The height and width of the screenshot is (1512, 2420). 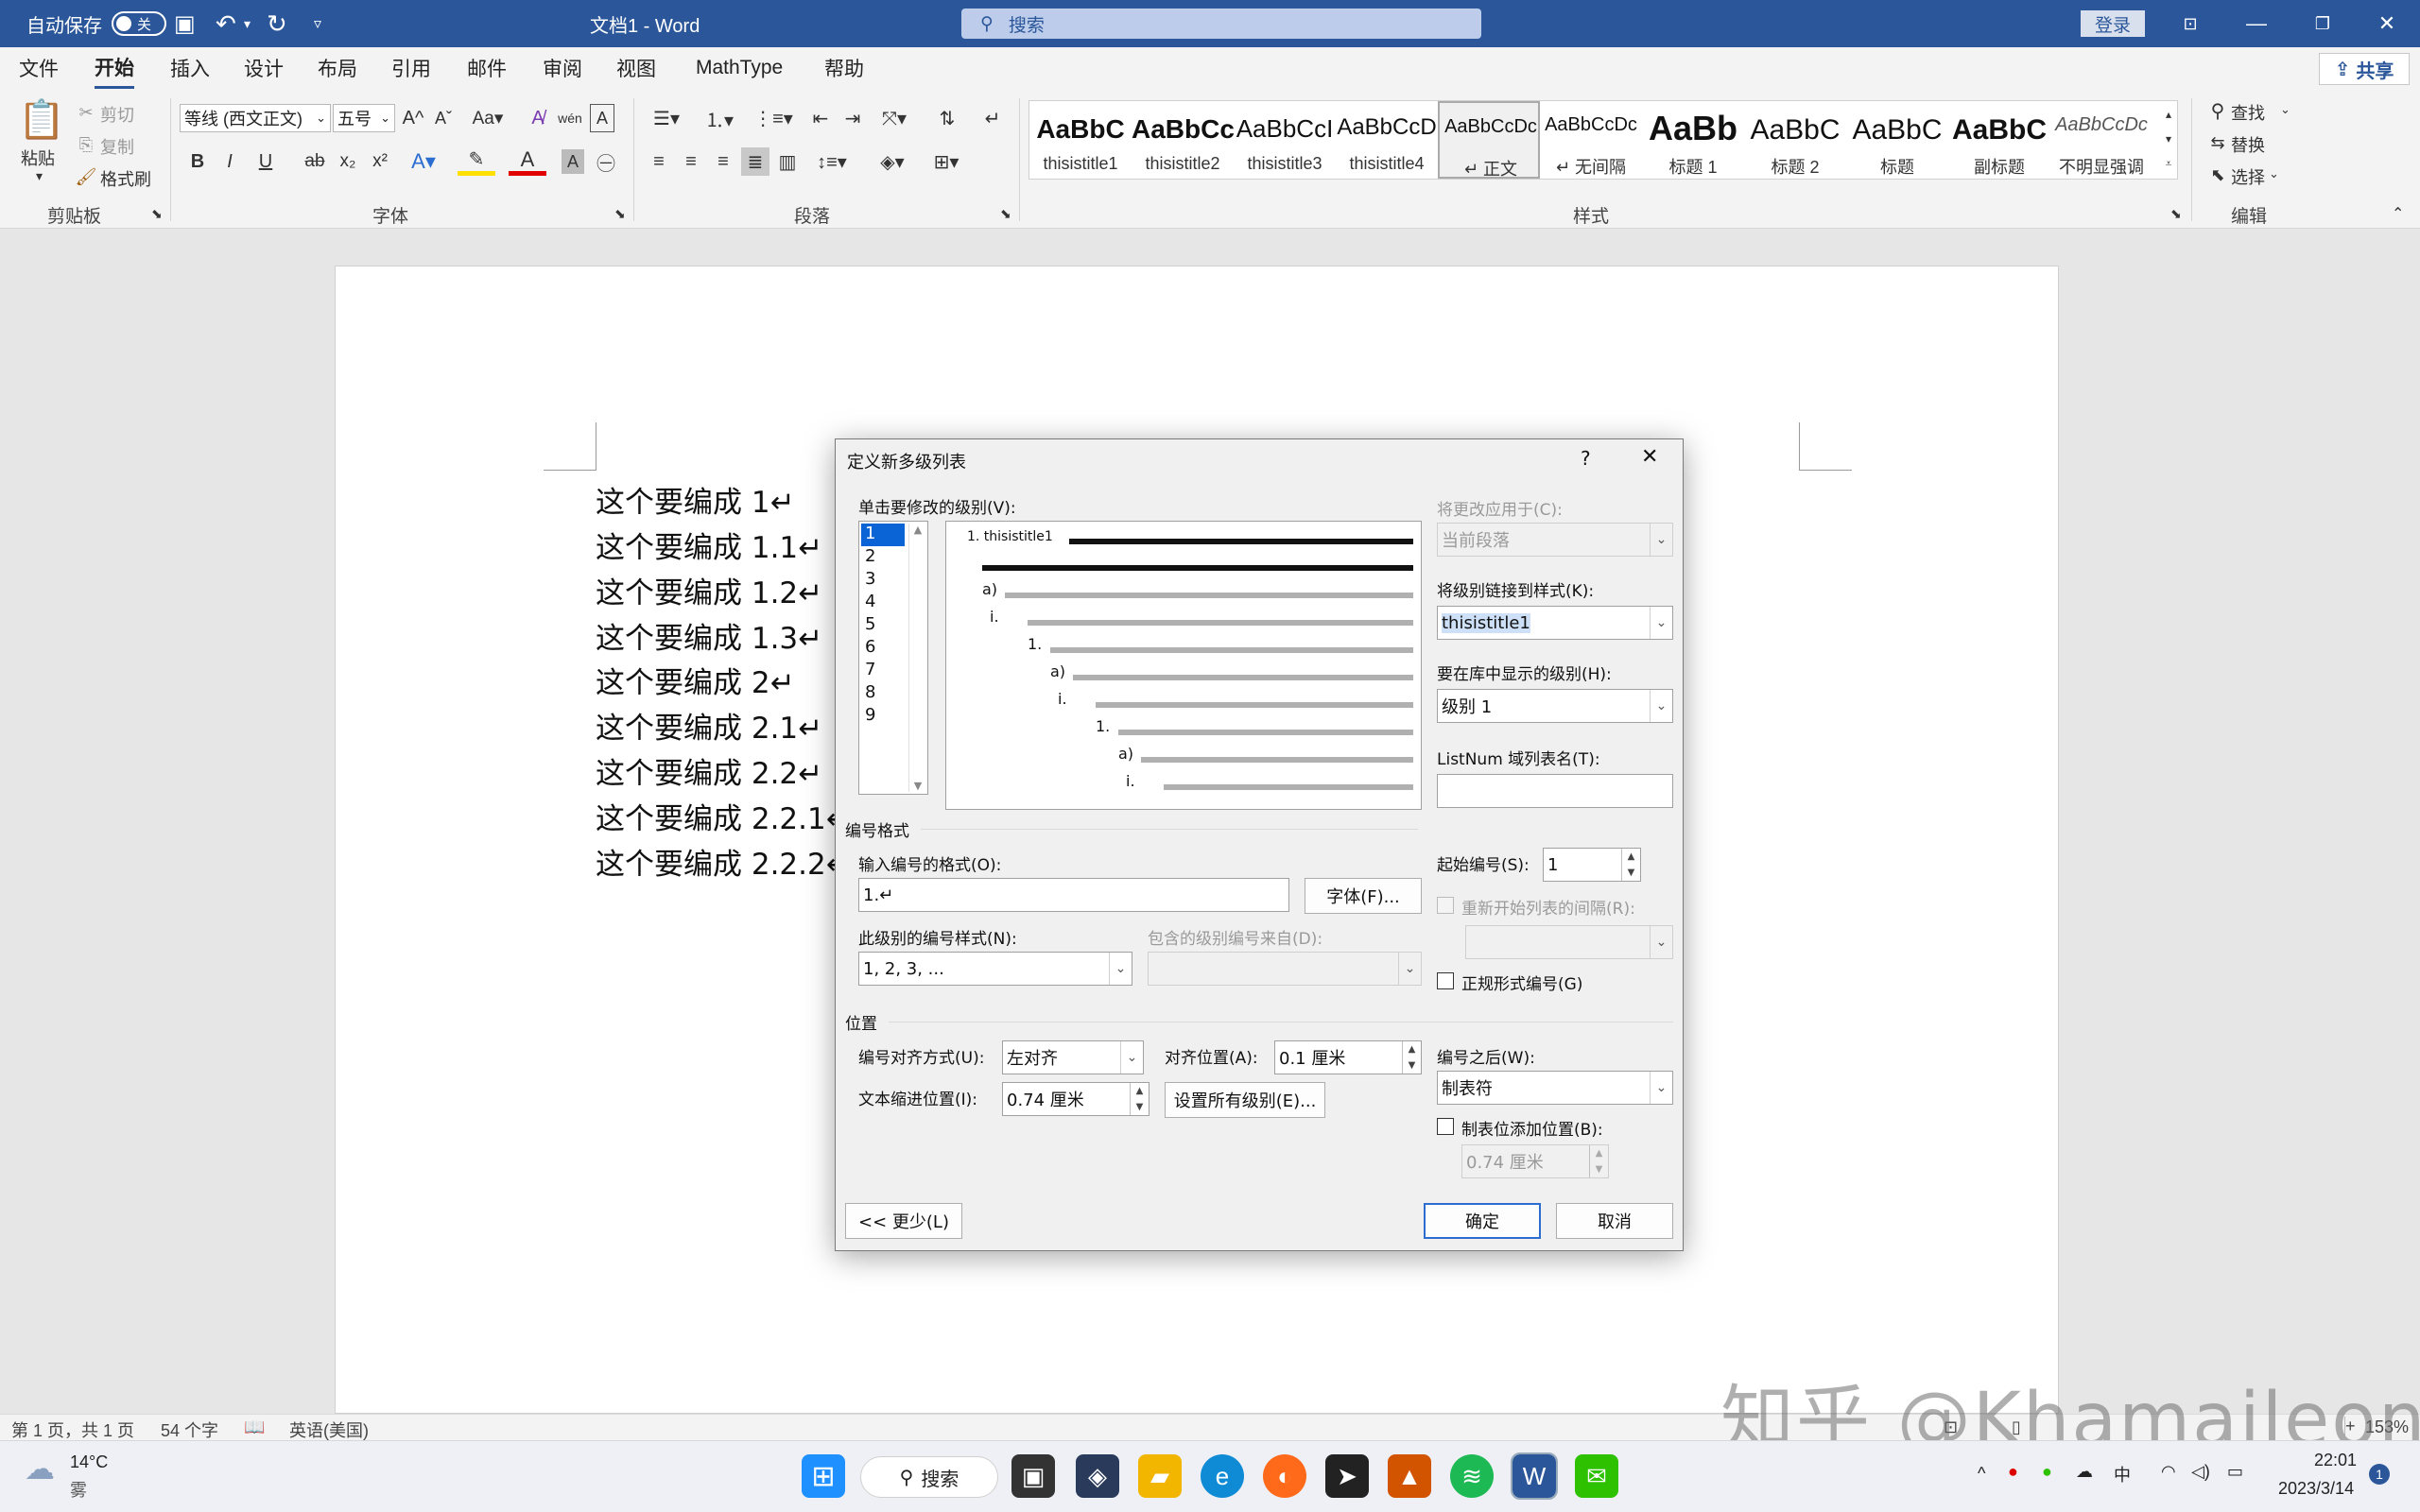 I want to click on doc-paragraph: 这个要编成 2.2↵, so click(x=709, y=770).